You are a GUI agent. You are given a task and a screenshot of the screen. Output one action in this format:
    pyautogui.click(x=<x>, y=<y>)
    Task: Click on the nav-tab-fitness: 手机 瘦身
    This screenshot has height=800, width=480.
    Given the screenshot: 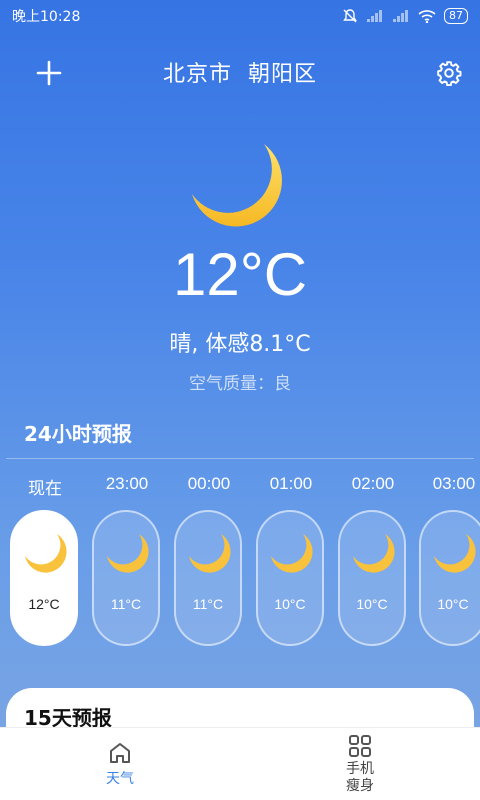 What is the action you would take?
    pyautogui.click(x=360, y=764)
    